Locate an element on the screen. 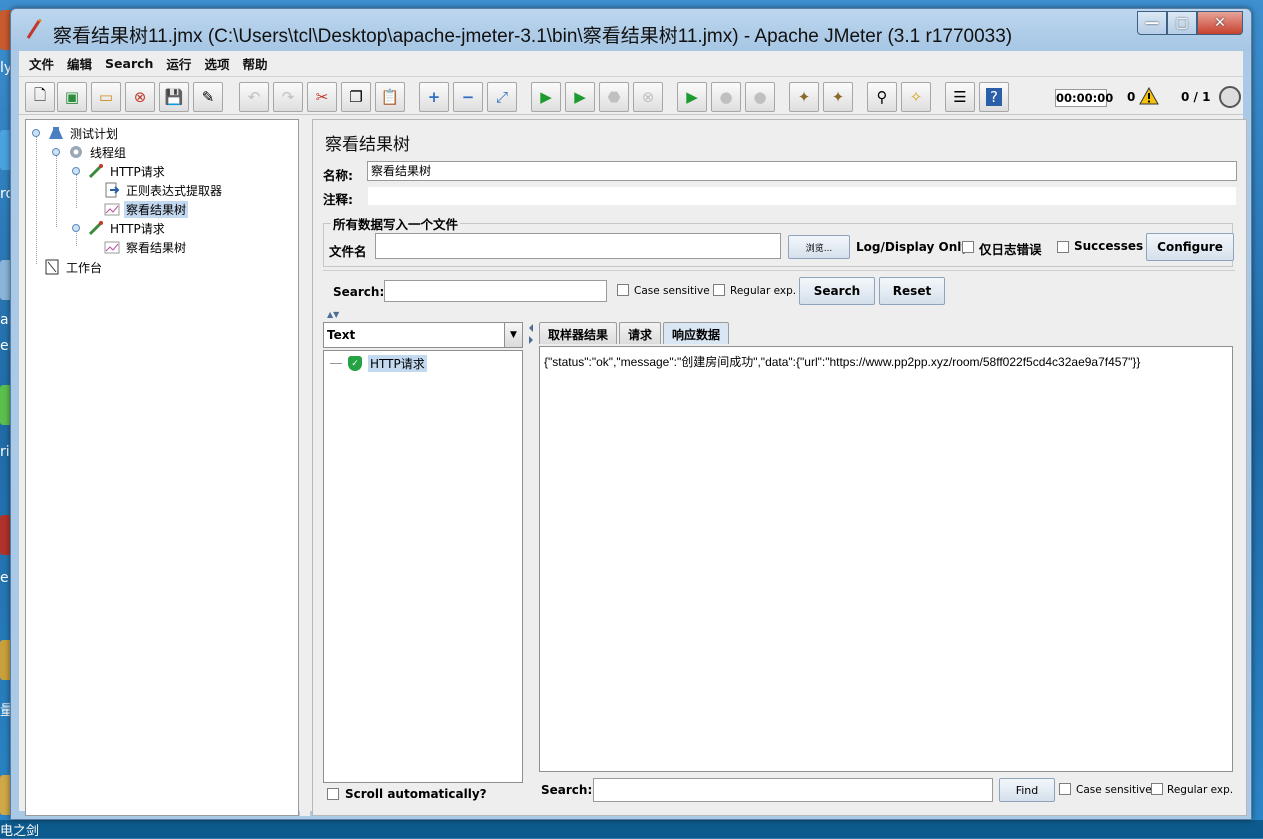 Image resolution: width=1263 pixels, height=839 pixels. tree-node-label: HTTP请求 is located at coordinates (137, 171).